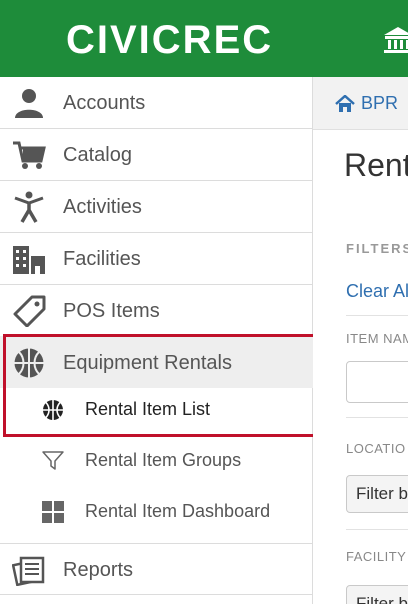 Image resolution: width=408 pixels, height=604 pixels. I want to click on cart-icon, so click(29, 155).